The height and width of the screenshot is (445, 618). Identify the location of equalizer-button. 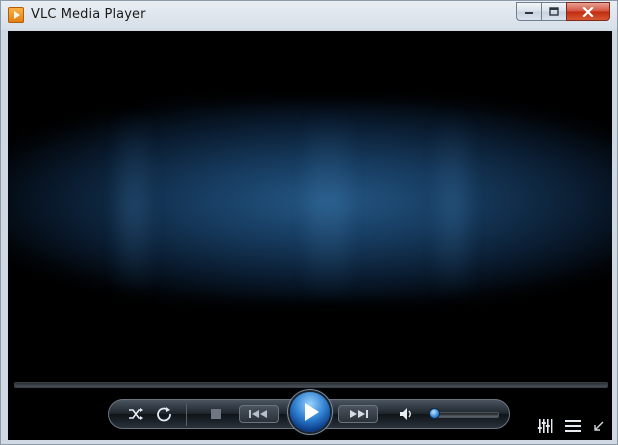
(545, 426).